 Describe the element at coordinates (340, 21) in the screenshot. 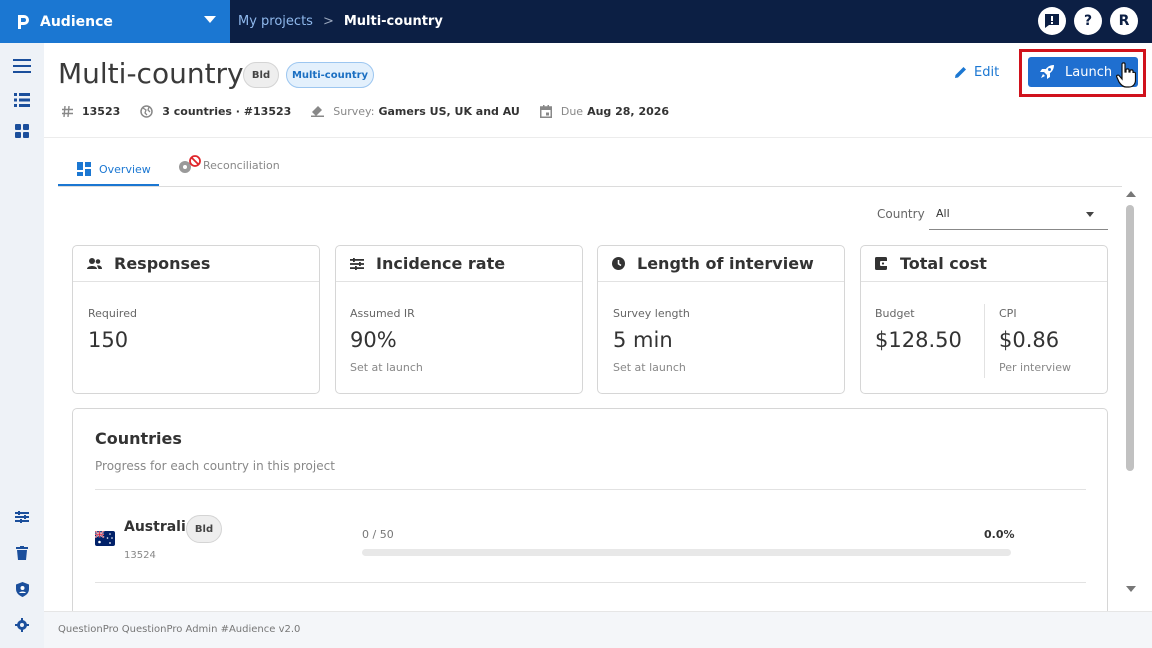

I see `breadcrumb: My projects > Multi-country` at that location.